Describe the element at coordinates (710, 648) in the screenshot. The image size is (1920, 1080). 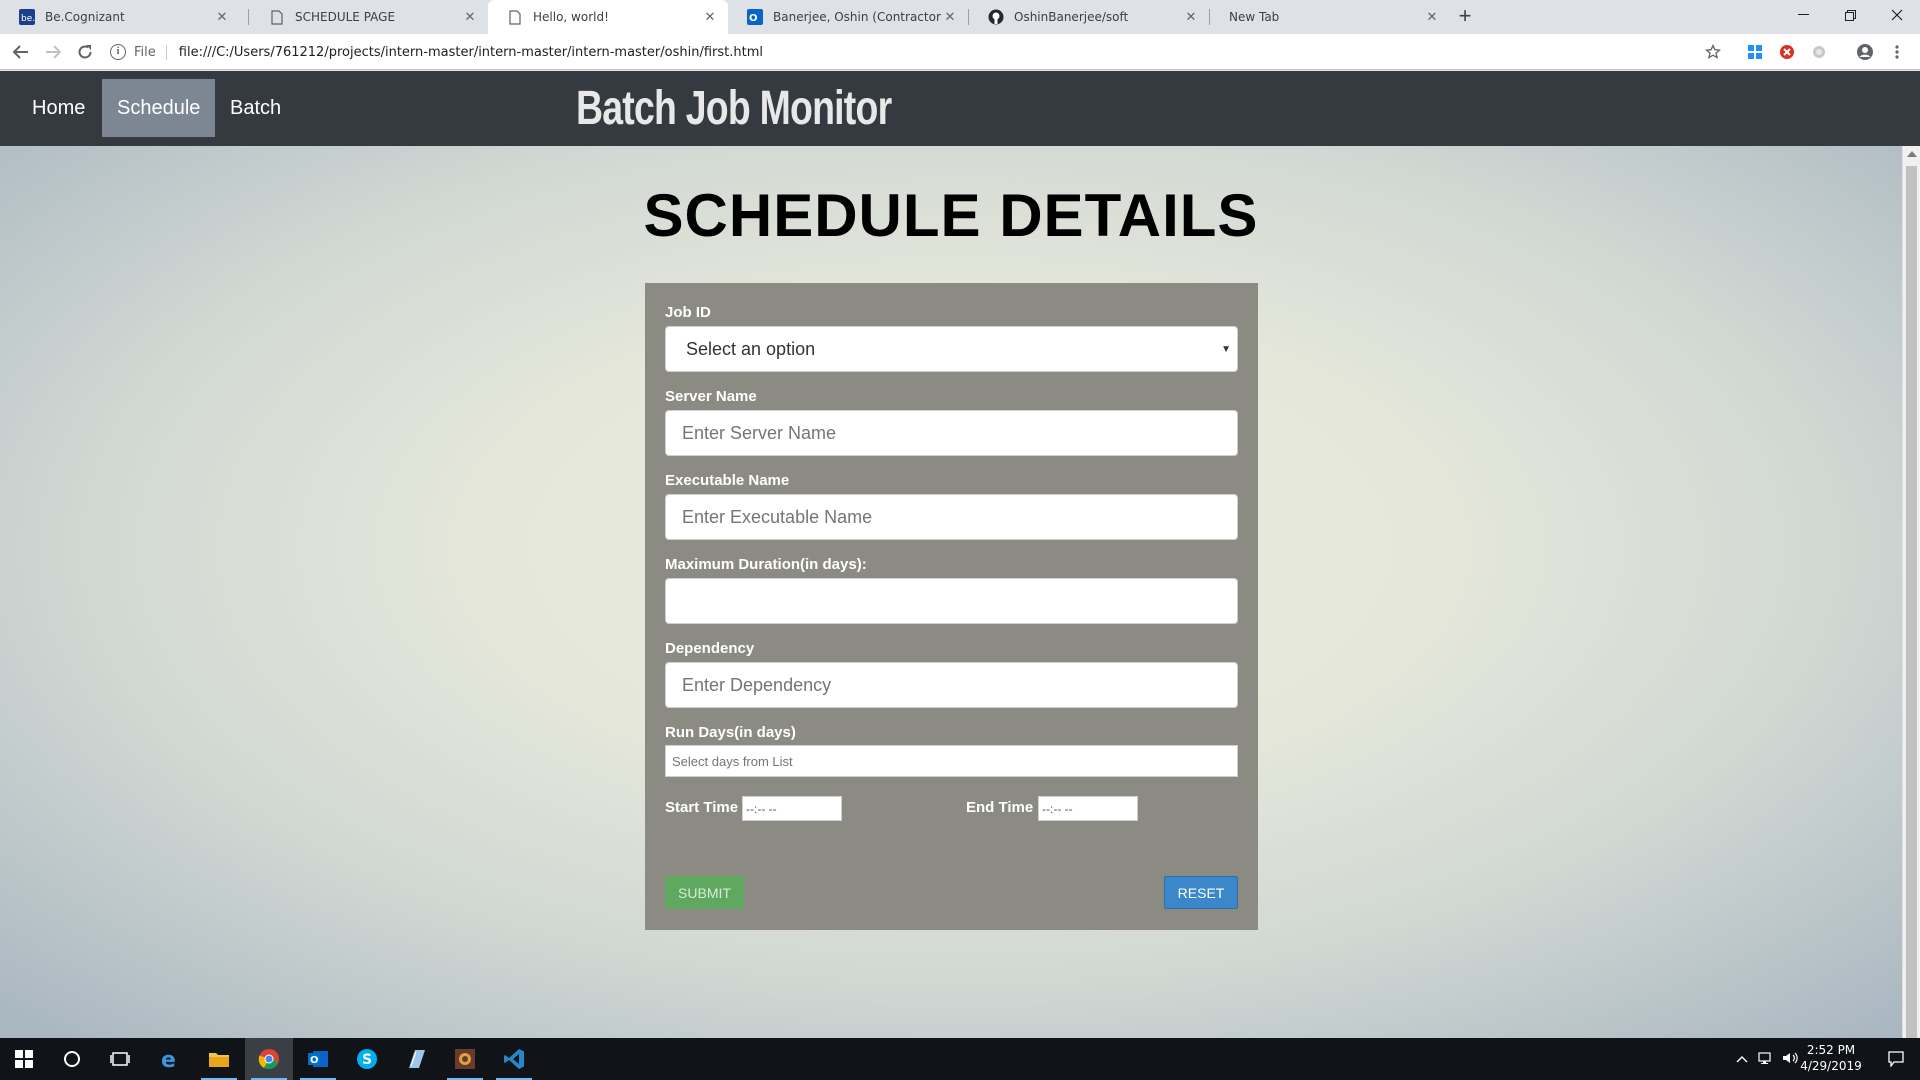
I see `dependency-label: Dependency` at that location.